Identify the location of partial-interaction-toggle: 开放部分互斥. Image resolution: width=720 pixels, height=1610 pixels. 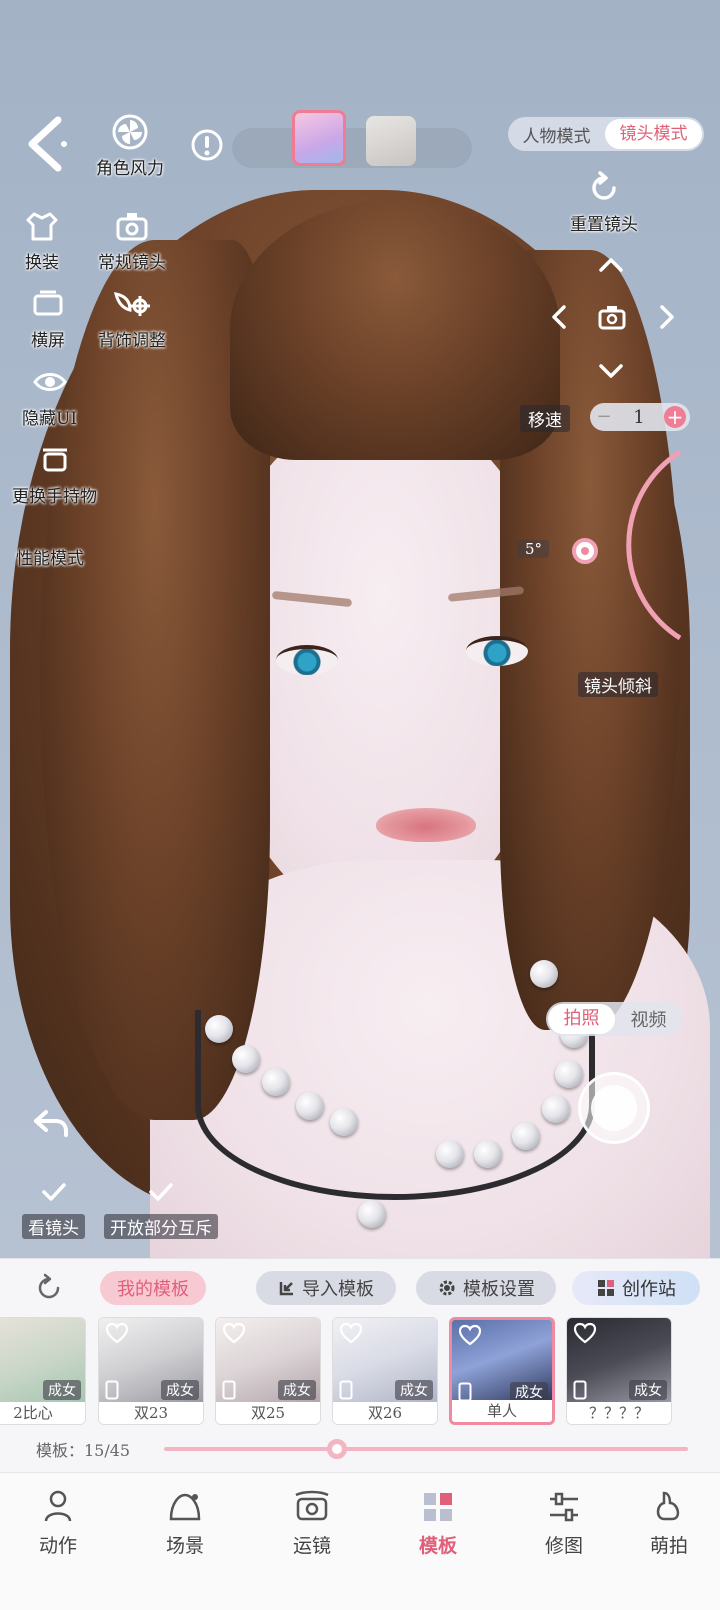
(161, 1205).